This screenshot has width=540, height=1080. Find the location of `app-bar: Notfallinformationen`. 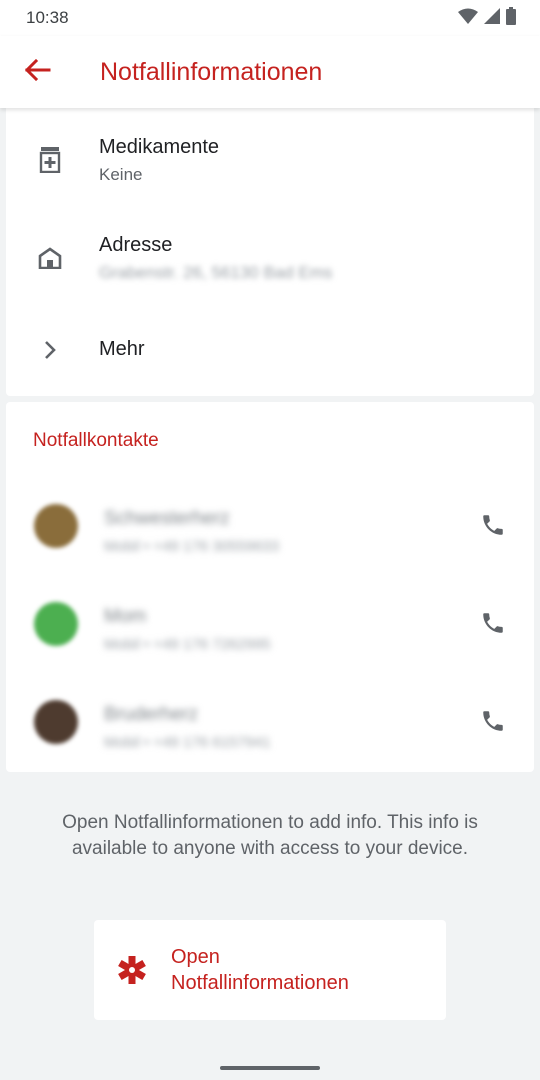

app-bar: Notfallinformationen is located at coordinates (270, 72).